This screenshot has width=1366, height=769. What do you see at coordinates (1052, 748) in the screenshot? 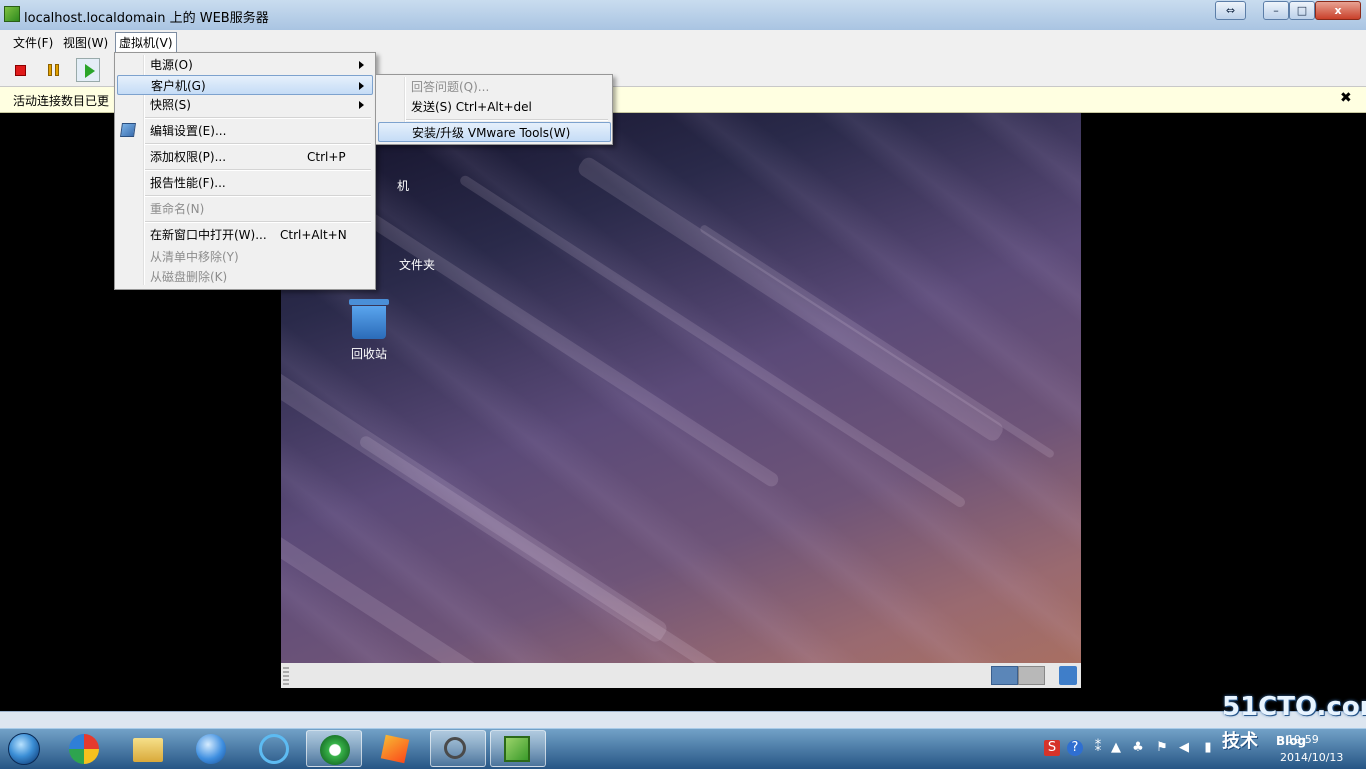
I see `sogou-ime-icon: S` at bounding box center [1052, 748].